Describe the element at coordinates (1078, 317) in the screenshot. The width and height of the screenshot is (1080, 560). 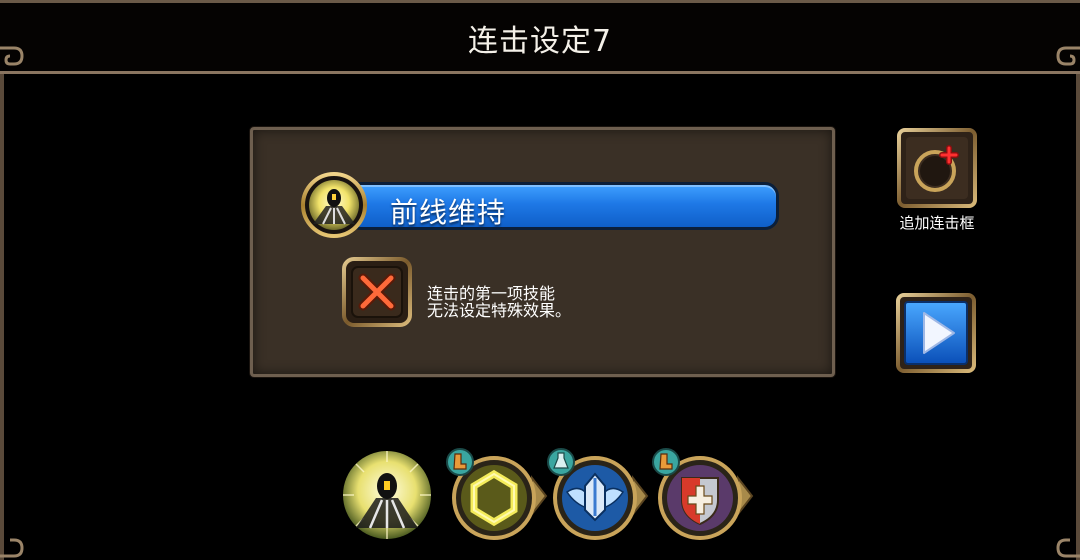
I see `frame-right-rail` at that location.